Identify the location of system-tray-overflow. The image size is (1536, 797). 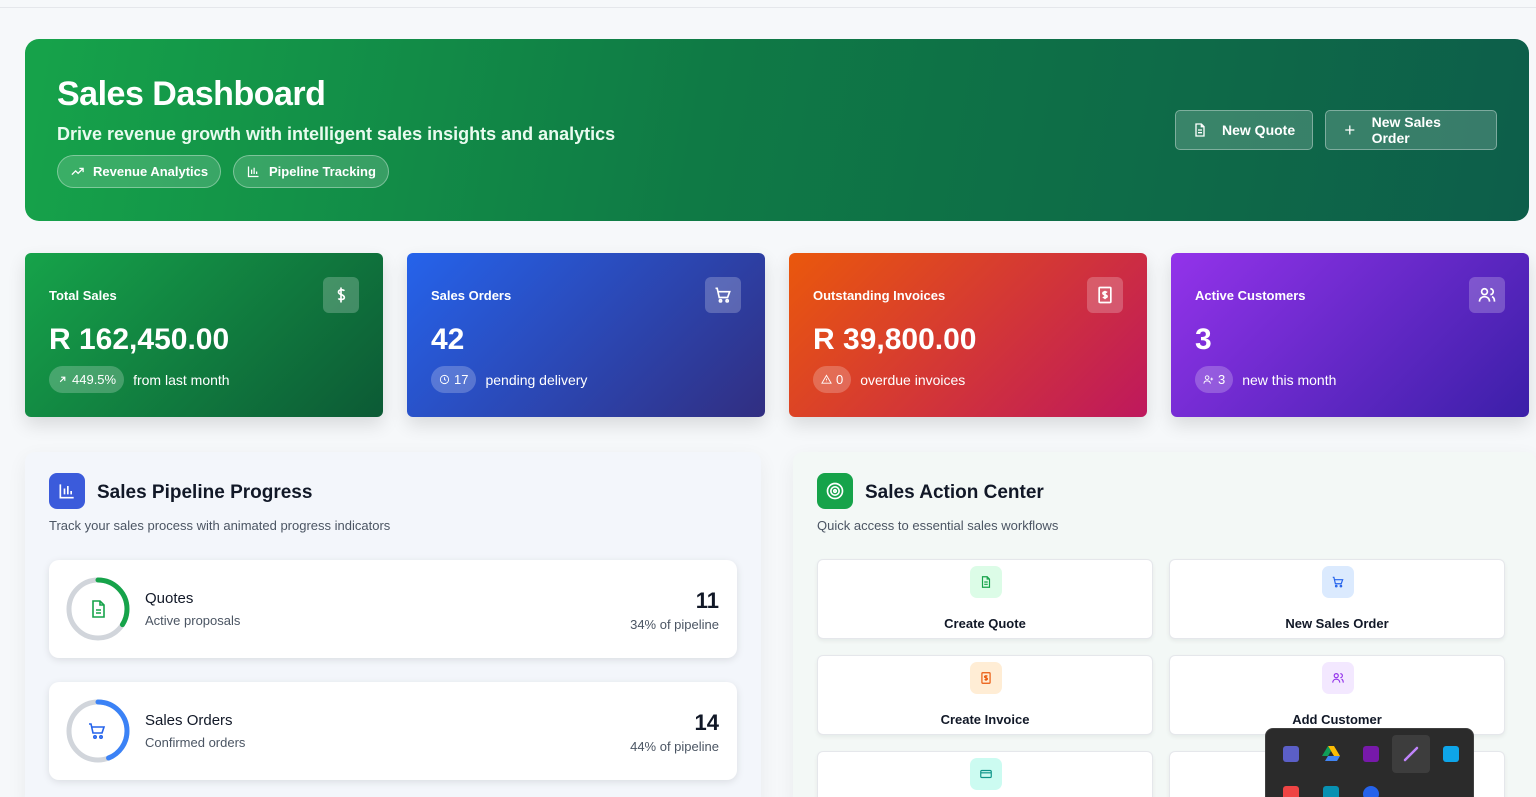
(1369, 762).